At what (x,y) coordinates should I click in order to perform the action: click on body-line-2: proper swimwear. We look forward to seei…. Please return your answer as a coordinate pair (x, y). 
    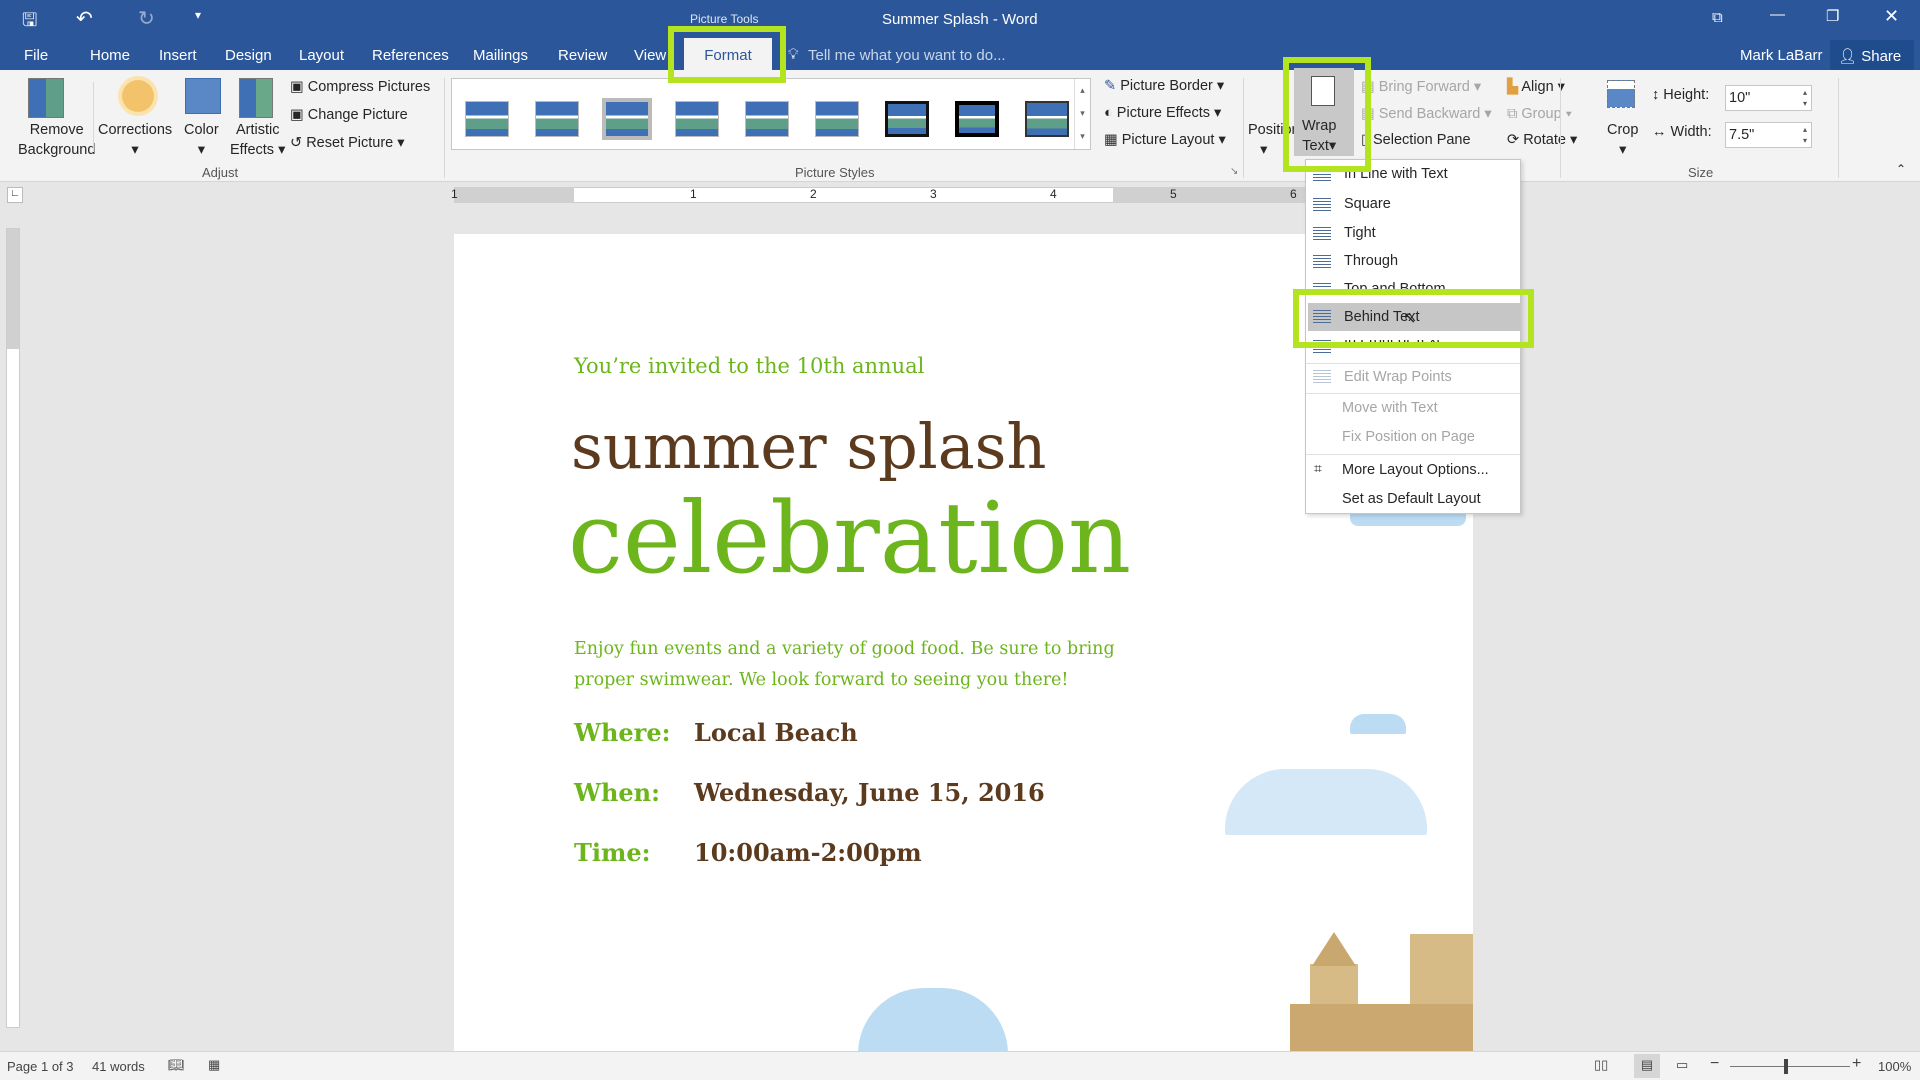
    Looking at the image, I should click on (821, 680).